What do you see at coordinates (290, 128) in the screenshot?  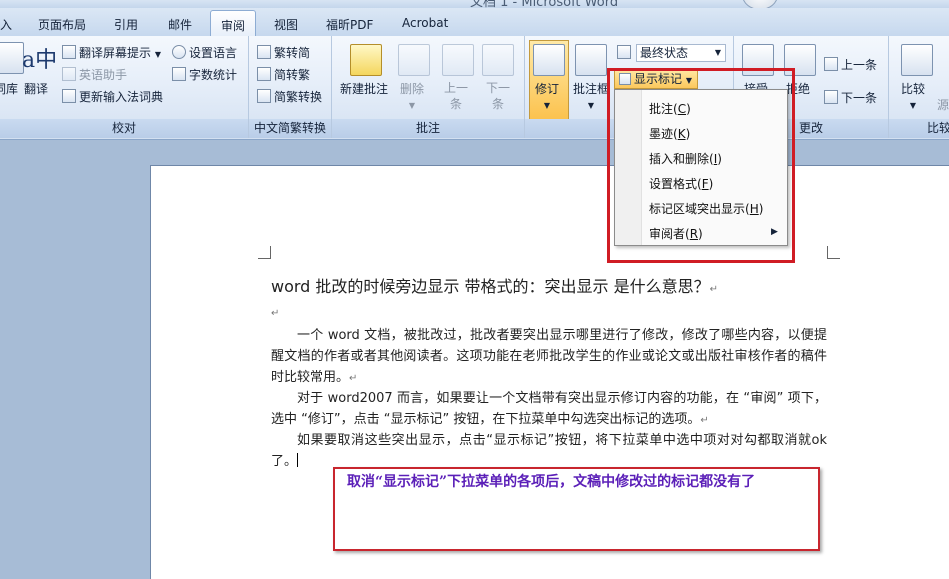 I see `chinese-conversion-label: 中文简繁转换` at bounding box center [290, 128].